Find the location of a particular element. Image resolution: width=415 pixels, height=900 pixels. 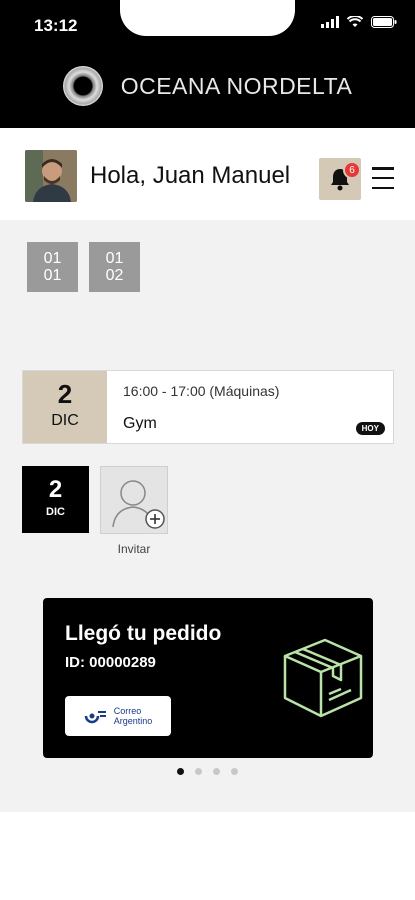

avatar-photo-icon is located at coordinates (51, 176).